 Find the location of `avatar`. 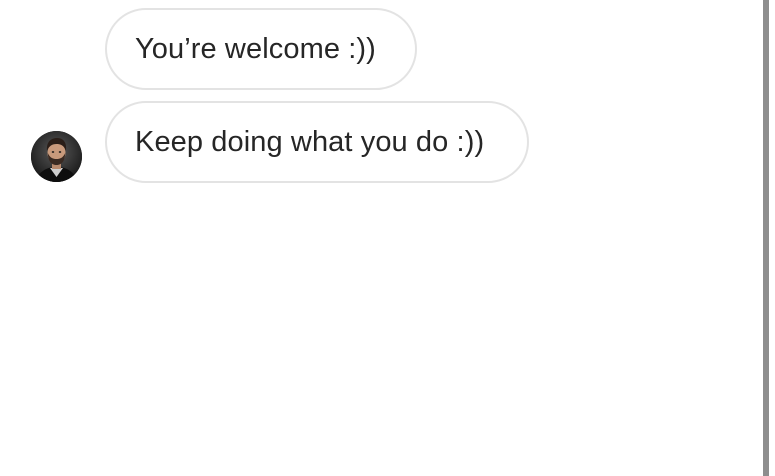

avatar is located at coordinates (56, 156).